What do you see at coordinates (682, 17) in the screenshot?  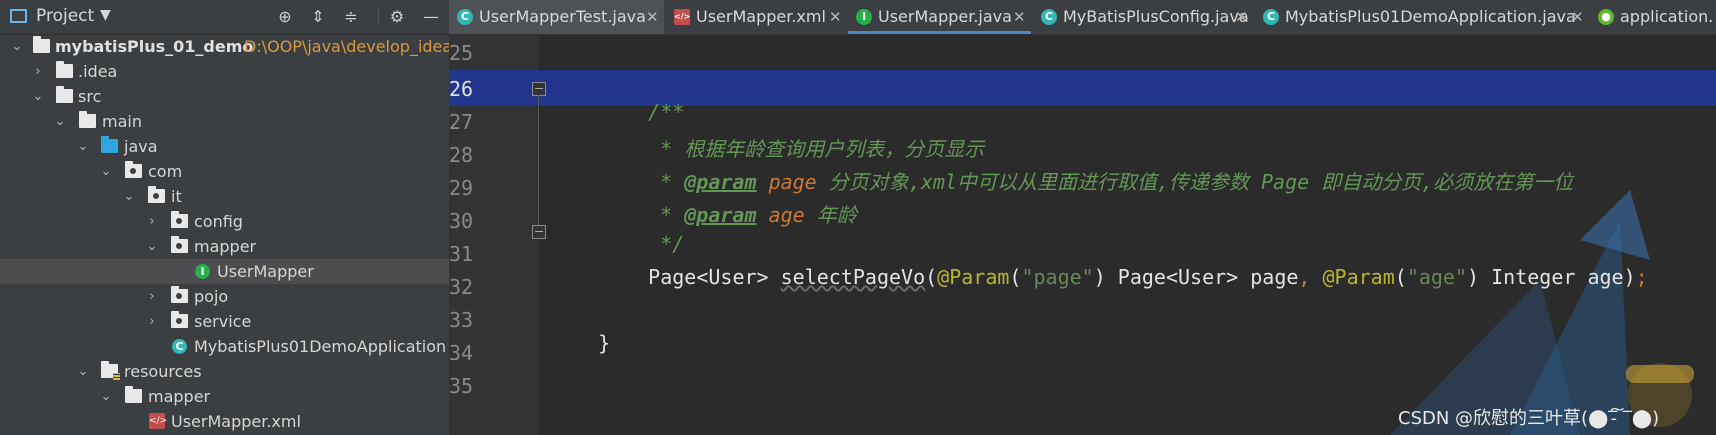 I see `xml-file-icon: </>` at bounding box center [682, 17].